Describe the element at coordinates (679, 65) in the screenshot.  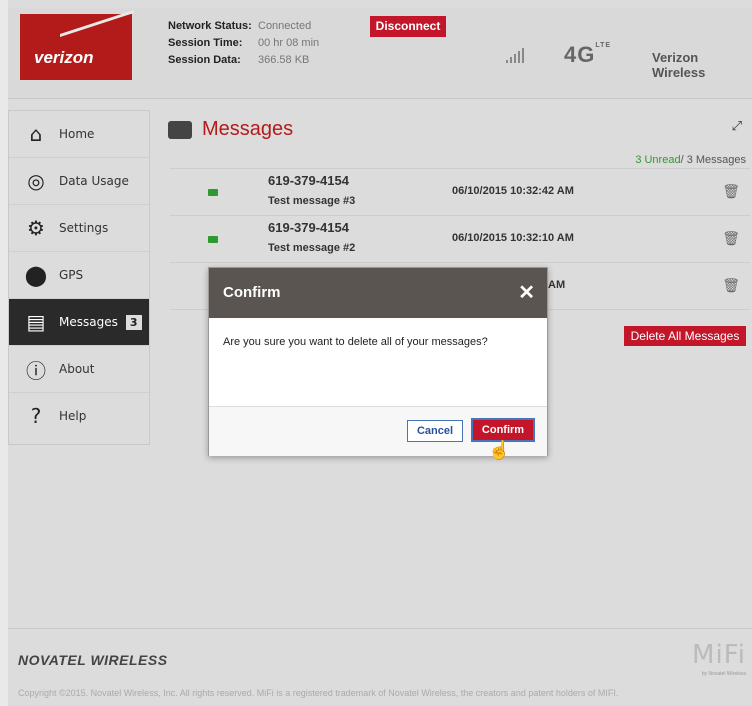
I see `carrier-name: Verizon Wireless` at that location.